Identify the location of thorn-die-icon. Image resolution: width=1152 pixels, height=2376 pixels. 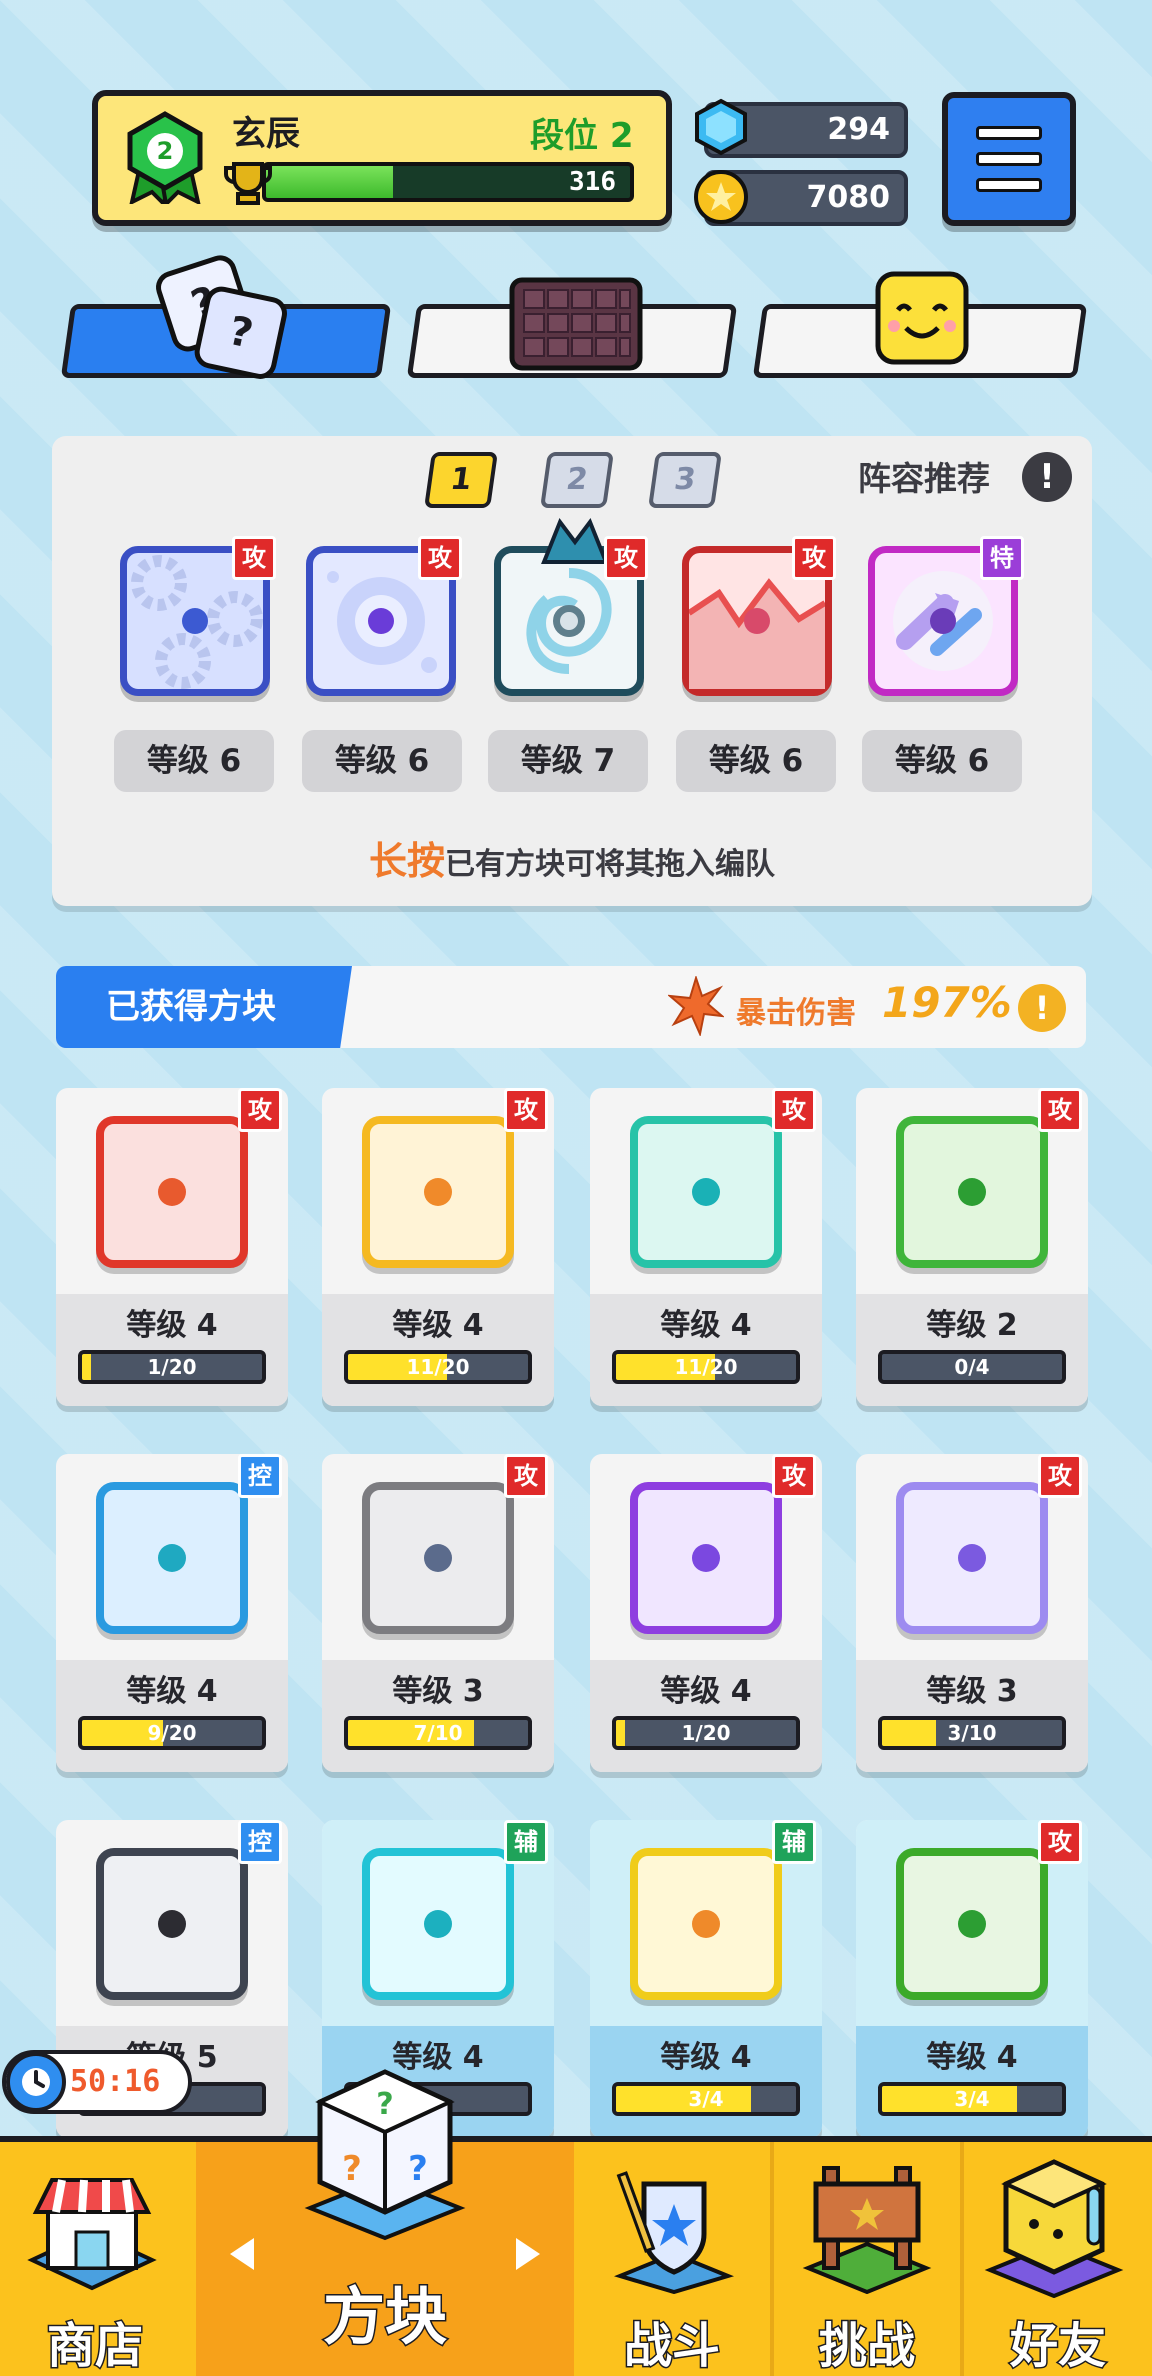
(972, 1924).